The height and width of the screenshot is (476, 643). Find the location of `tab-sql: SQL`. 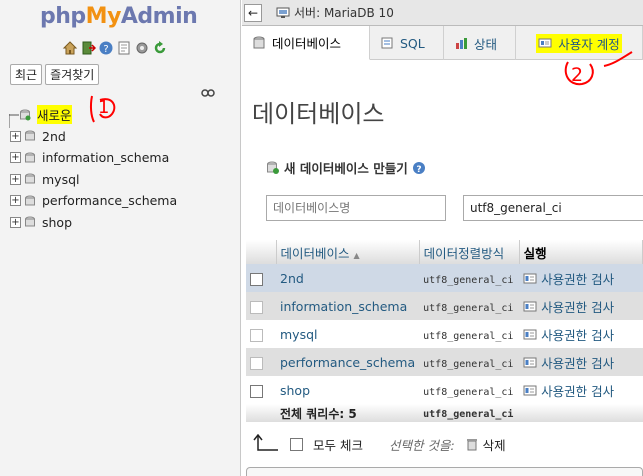

tab-sql: SQL is located at coordinates (407, 43).